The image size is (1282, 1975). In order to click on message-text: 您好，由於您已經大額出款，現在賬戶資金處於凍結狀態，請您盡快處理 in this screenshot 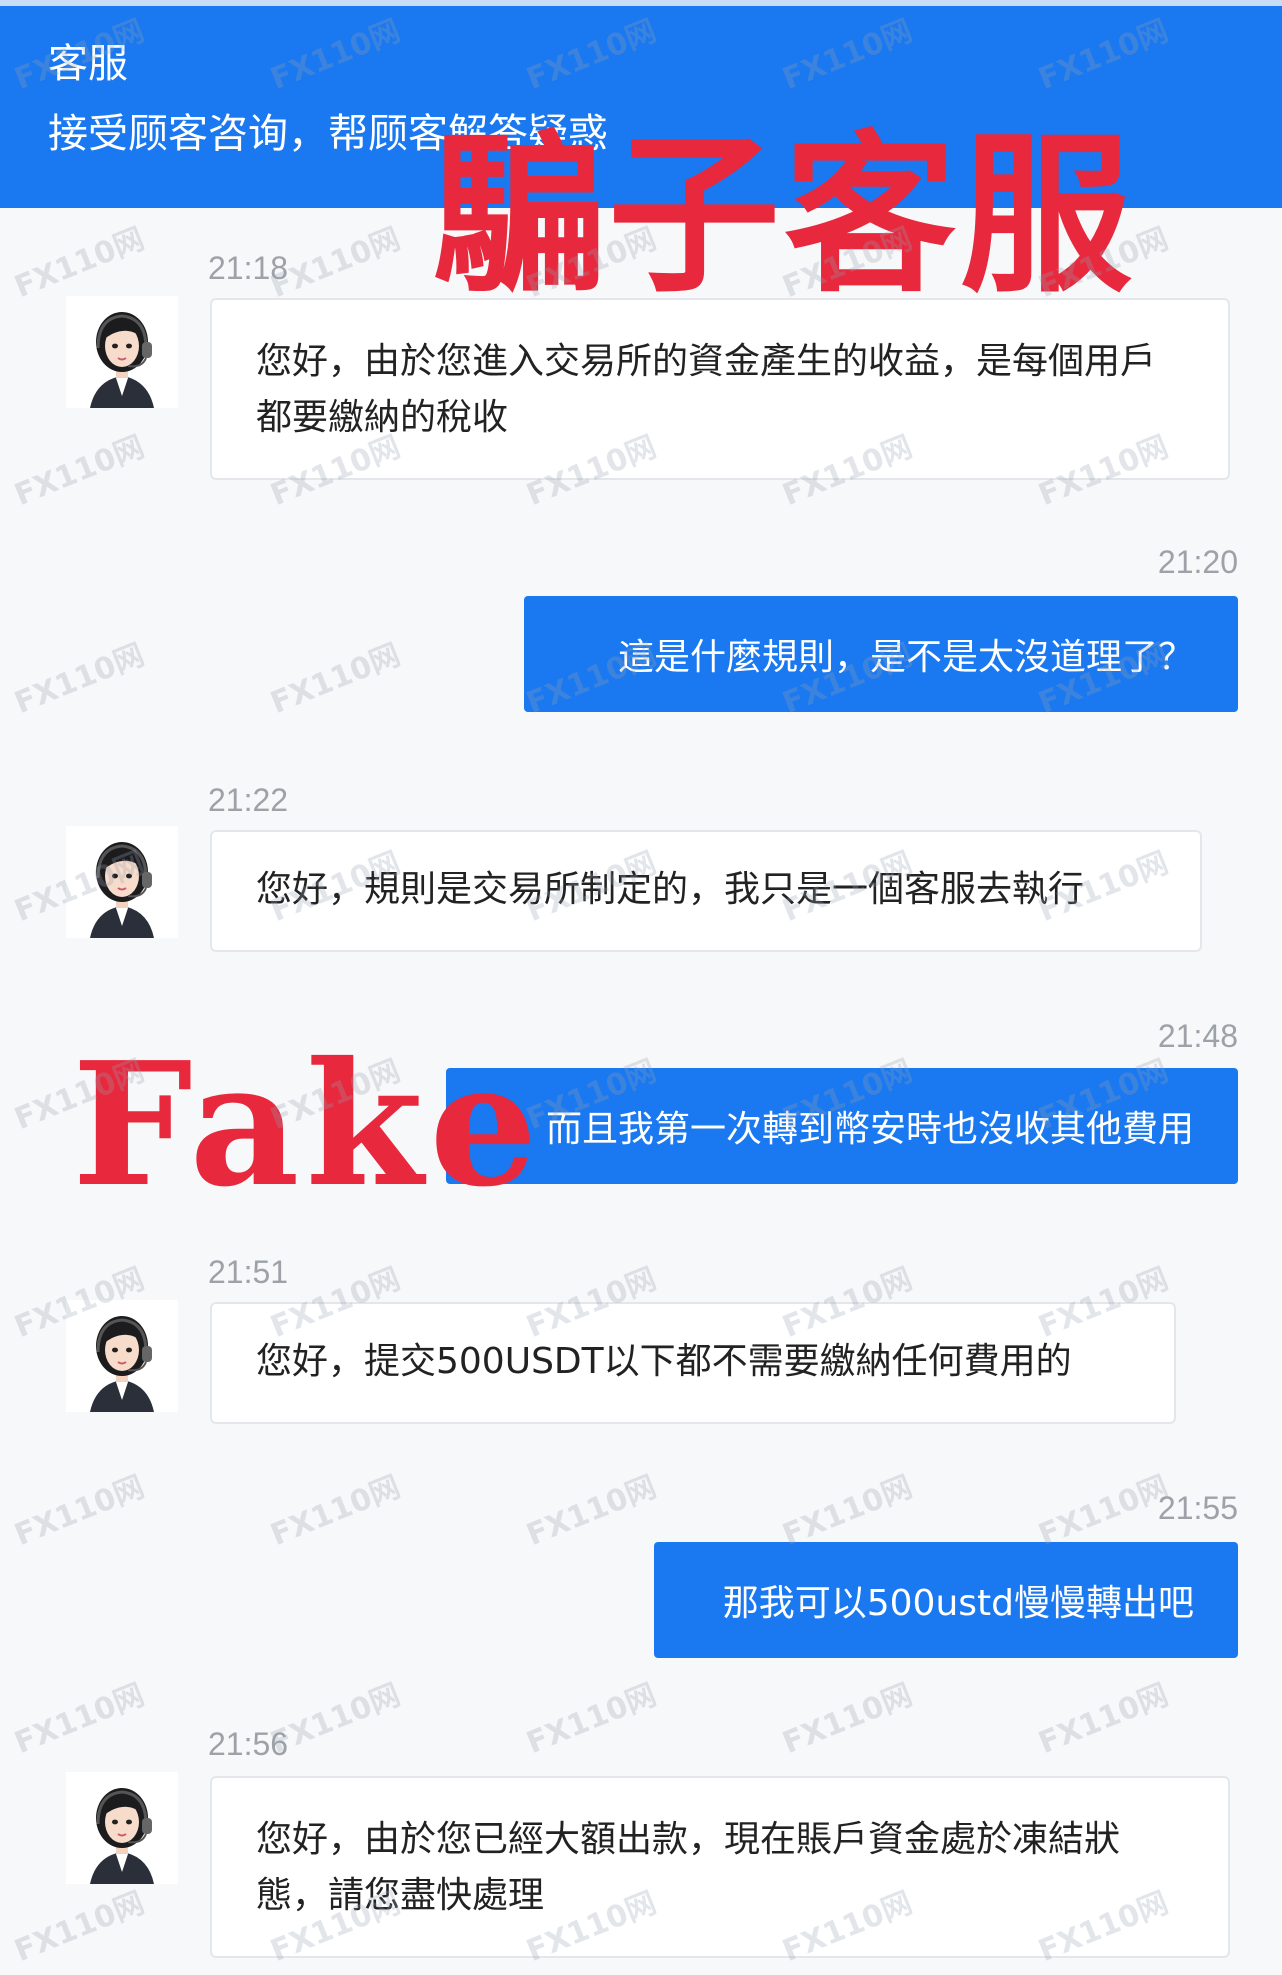, I will do `click(688, 1867)`.